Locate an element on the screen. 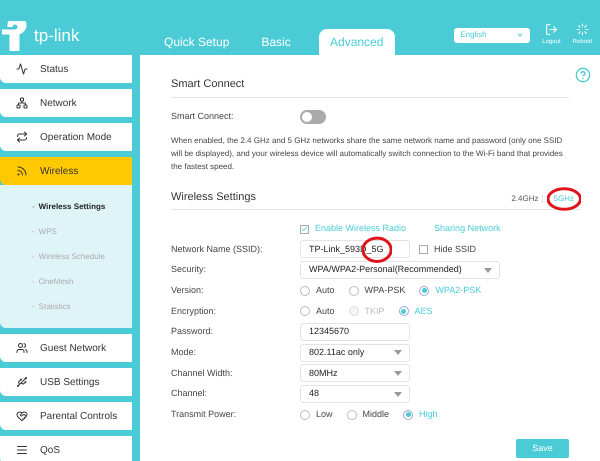 This screenshot has width=600, height=461. checkbox-label: Enable Wireless Radio is located at coordinates (360, 229).